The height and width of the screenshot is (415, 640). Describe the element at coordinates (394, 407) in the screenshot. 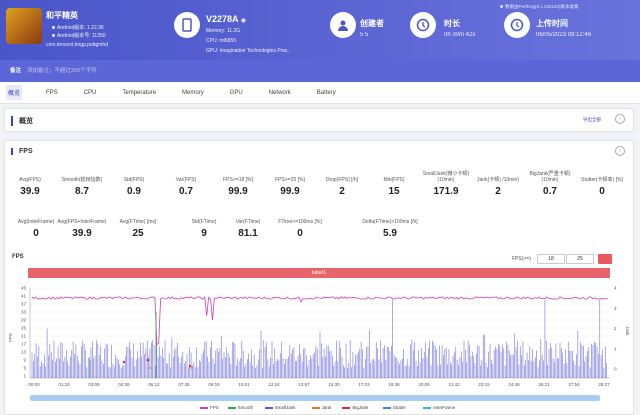

I see `legend-item-stutter: Stutter` at that location.